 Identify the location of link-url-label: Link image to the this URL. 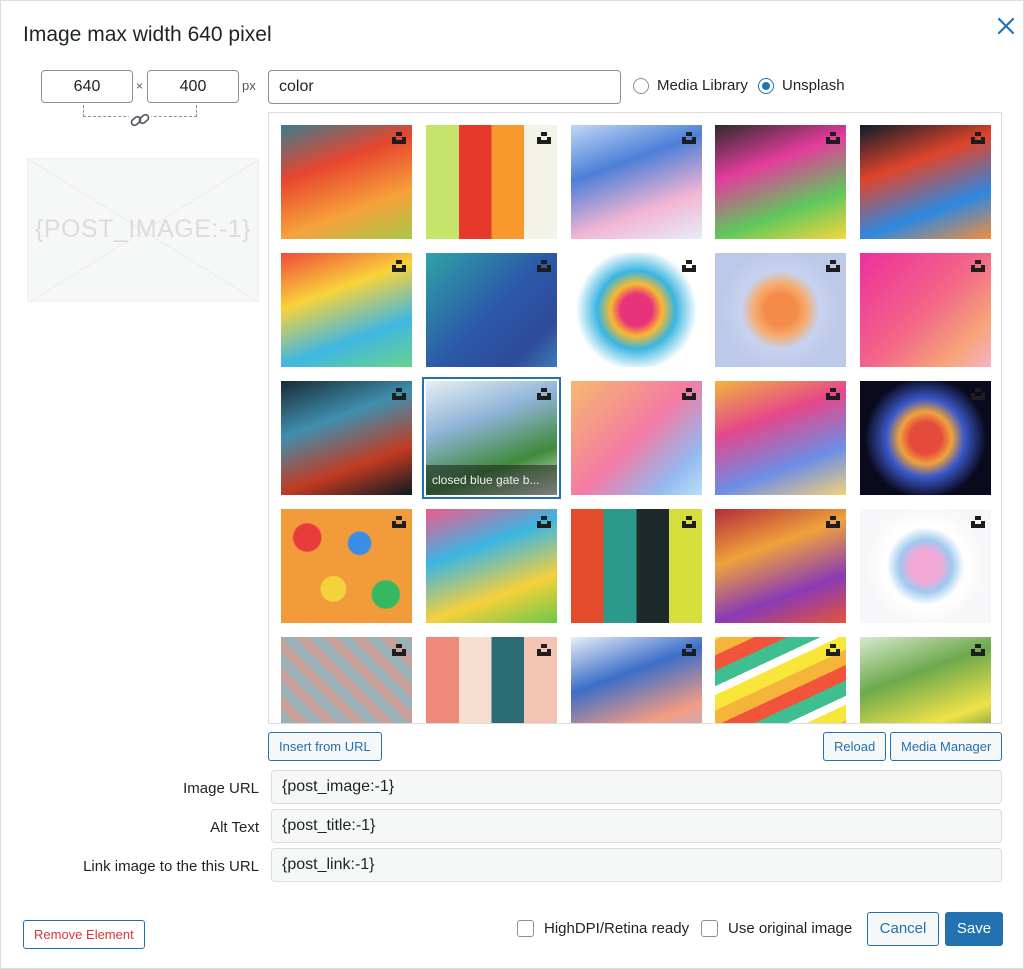
(171, 866).